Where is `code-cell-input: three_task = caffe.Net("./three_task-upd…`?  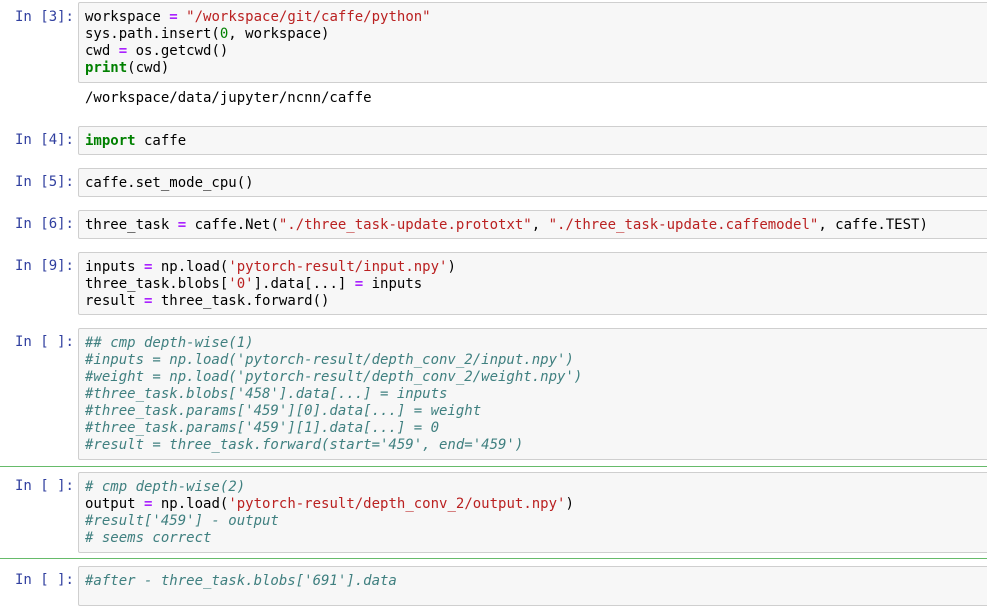
code-cell-input: three_task = caffe.Net("./three_task-upd… is located at coordinates (532, 224).